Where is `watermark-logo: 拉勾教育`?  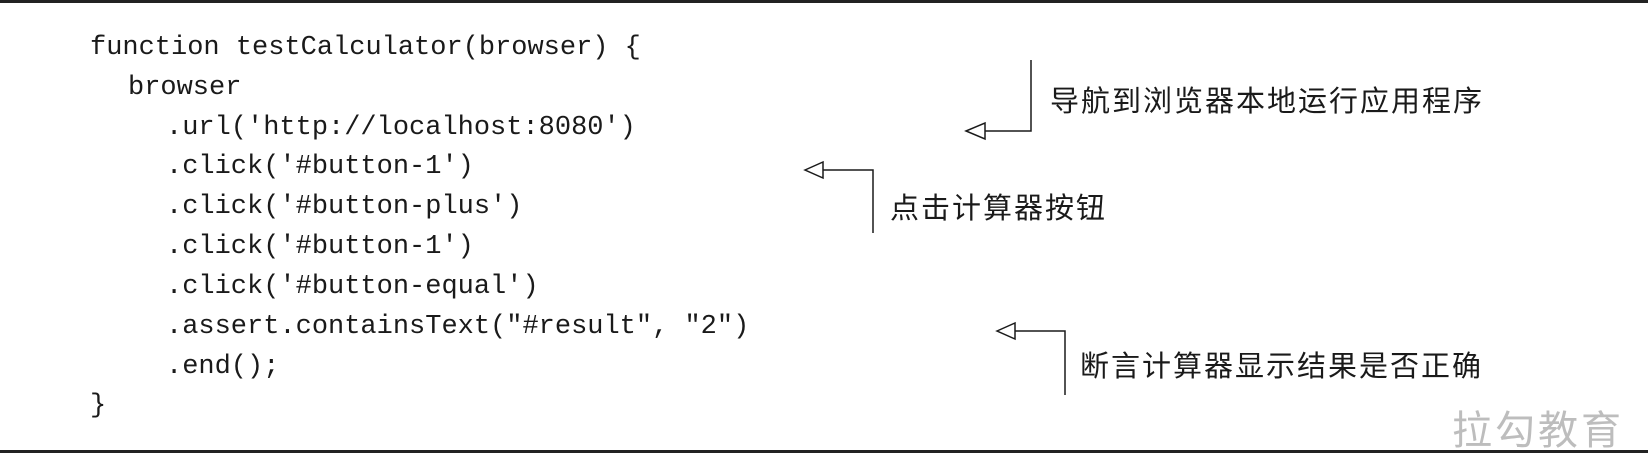 watermark-logo: 拉勾教育 is located at coordinates (1538, 431).